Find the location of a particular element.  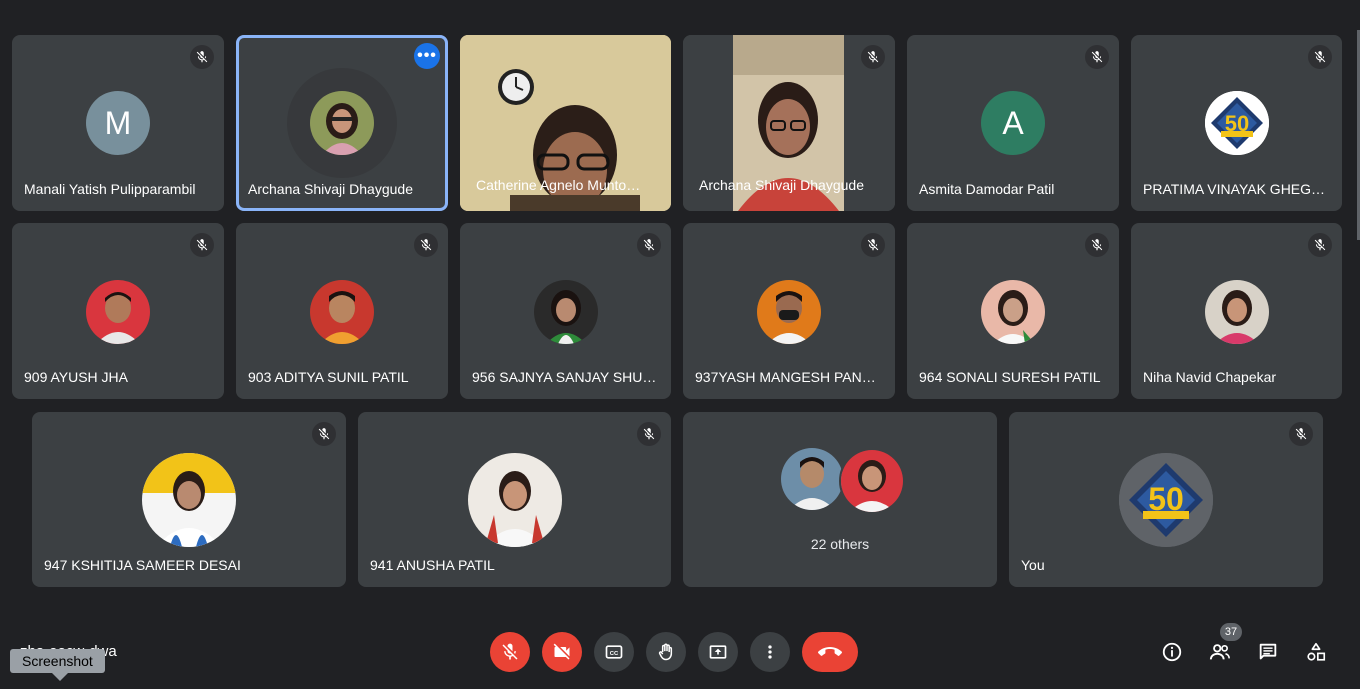

participant-name: 947 KSHITIJA SAMEER DESAI is located at coordinates (142, 565).